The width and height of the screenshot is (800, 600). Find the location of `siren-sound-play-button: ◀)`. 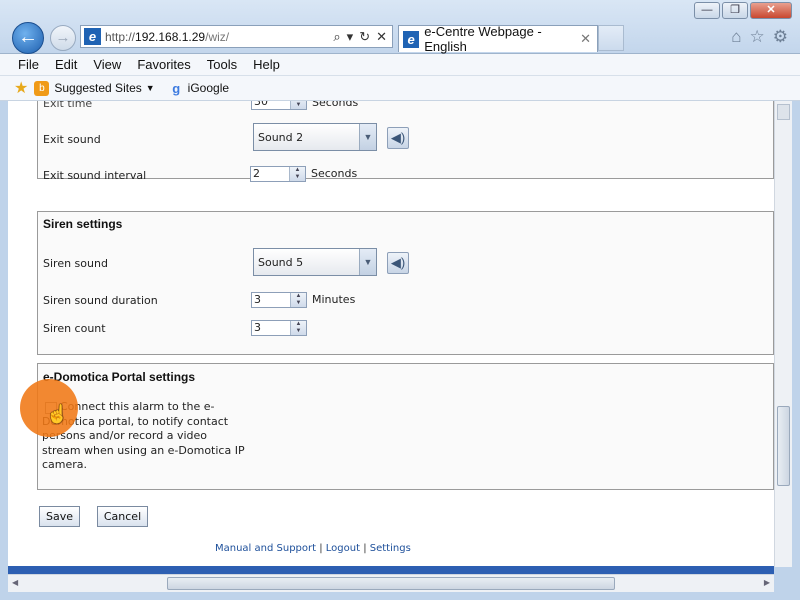

siren-sound-play-button: ◀) is located at coordinates (398, 263).